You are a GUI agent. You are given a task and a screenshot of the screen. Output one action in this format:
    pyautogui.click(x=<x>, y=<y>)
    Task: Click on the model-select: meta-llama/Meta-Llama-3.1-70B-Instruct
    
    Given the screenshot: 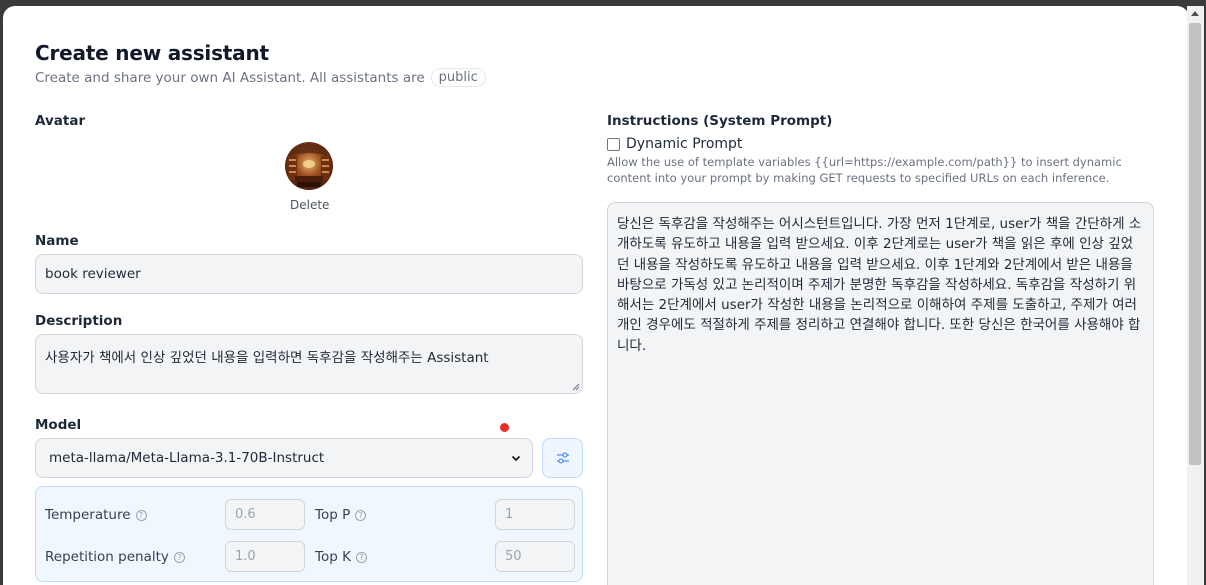 What is the action you would take?
    pyautogui.click(x=284, y=458)
    